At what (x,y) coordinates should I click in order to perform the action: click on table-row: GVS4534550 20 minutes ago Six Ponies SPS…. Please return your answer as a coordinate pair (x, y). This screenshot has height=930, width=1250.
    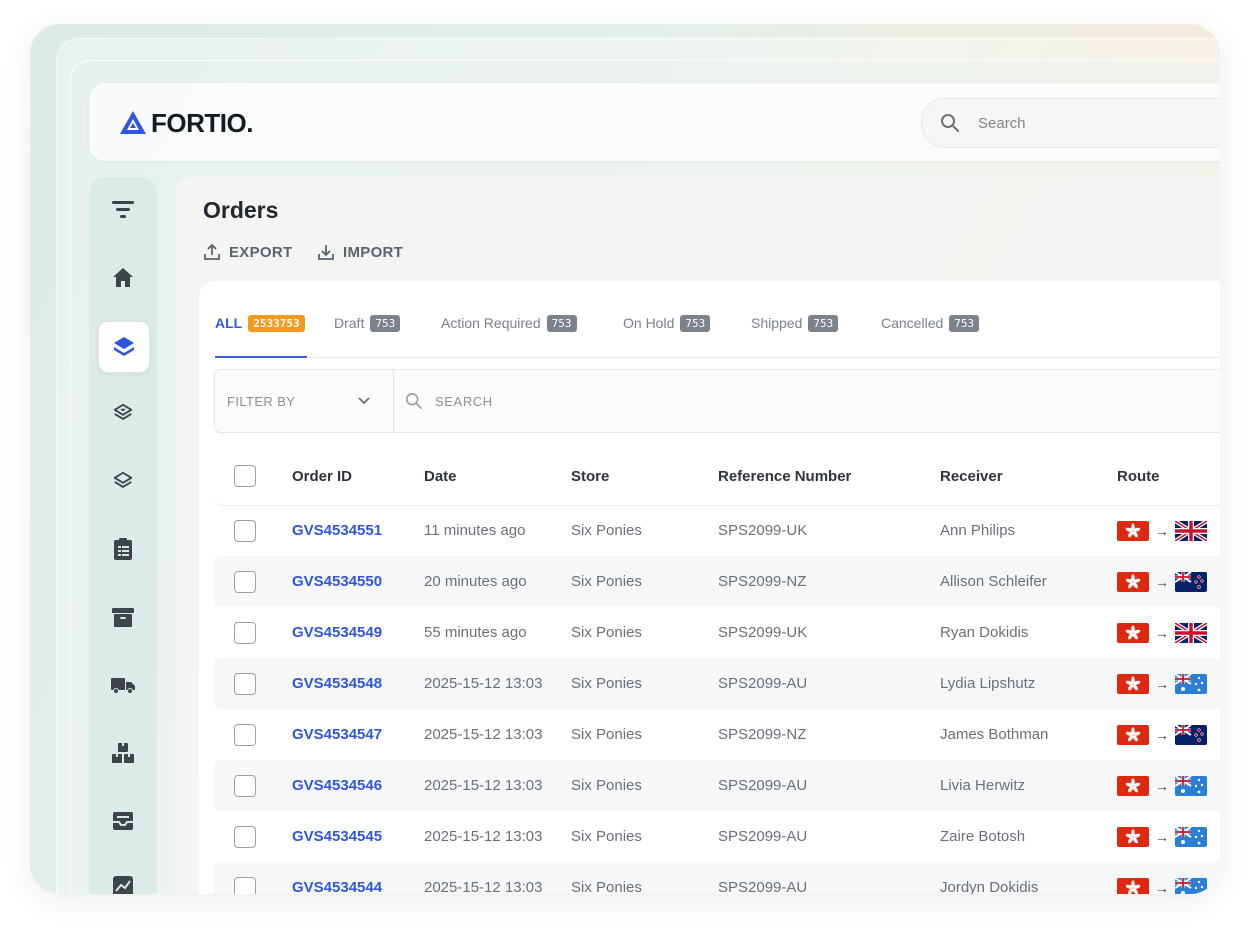
    Looking at the image, I should click on (717, 581).